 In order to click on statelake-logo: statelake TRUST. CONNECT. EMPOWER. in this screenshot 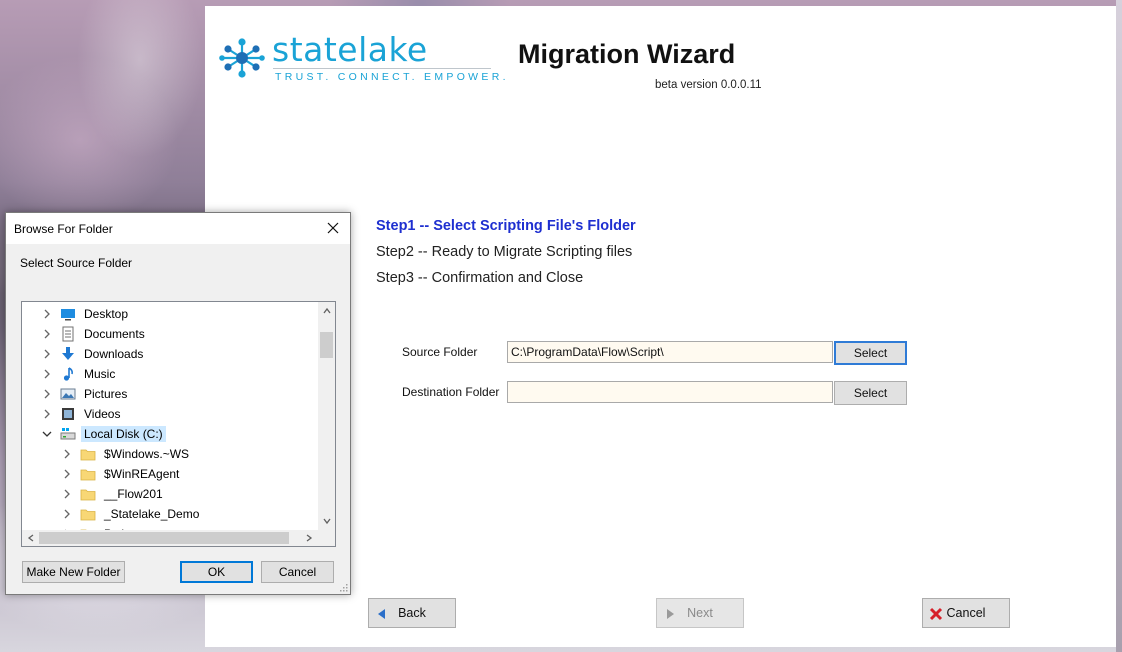, I will do `click(362, 59)`.